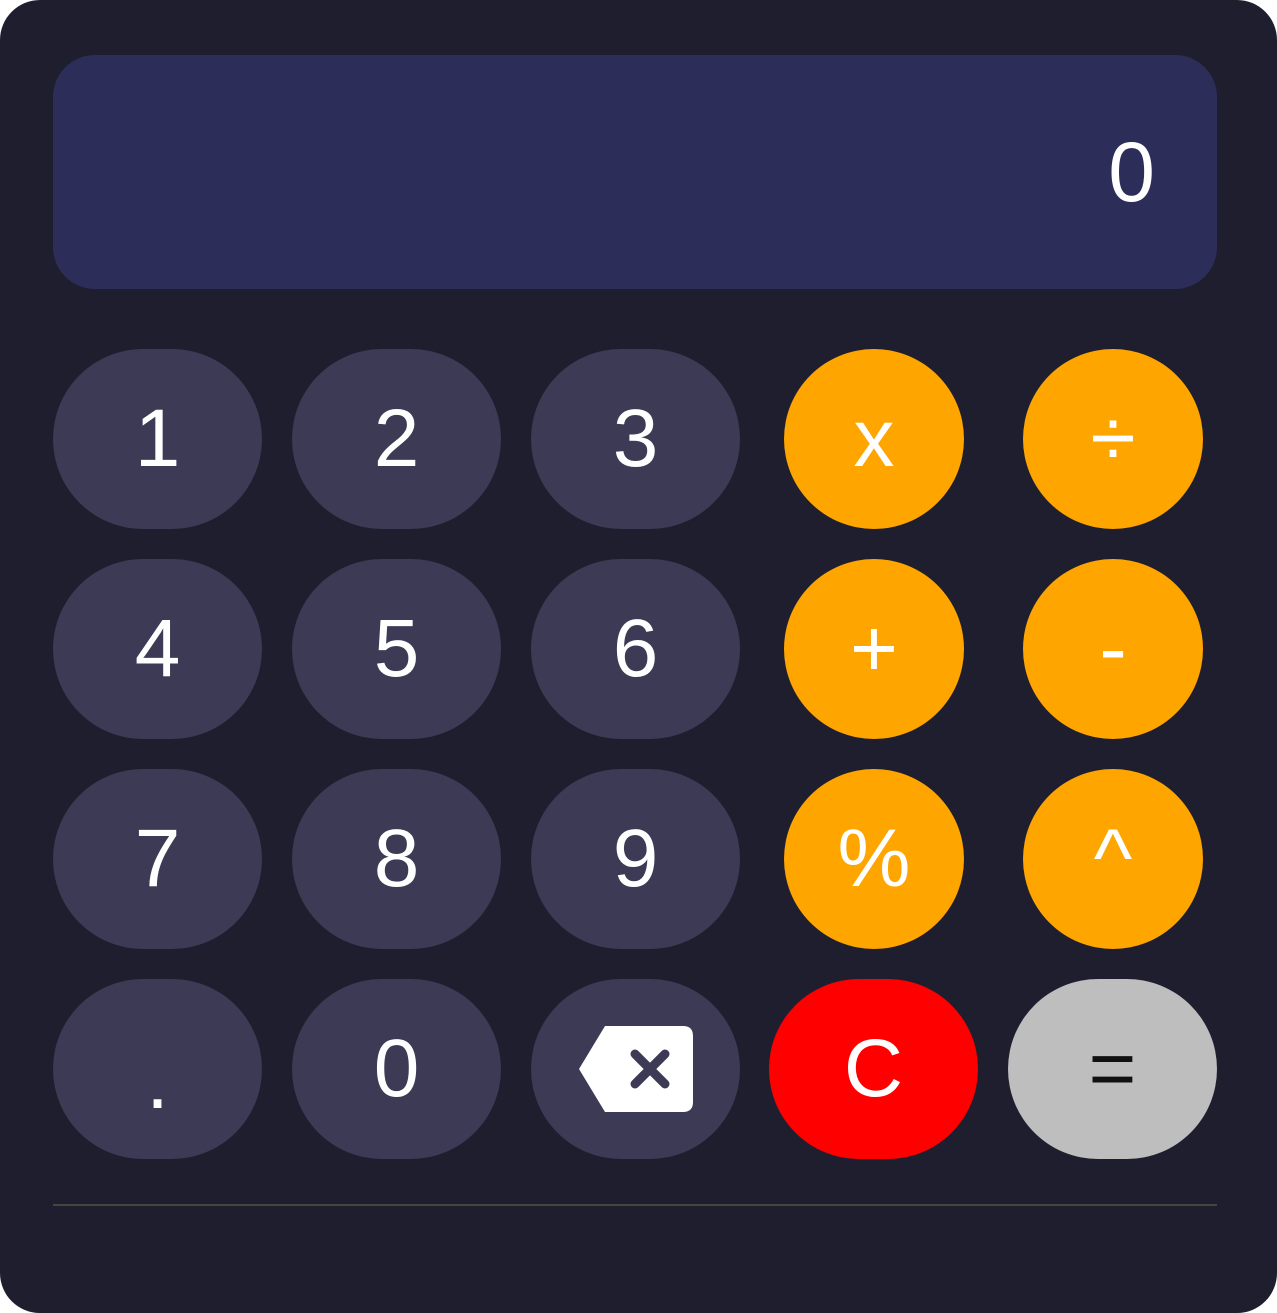 This screenshot has height=1313, width=1277. I want to click on key-label: 6, so click(635, 648).